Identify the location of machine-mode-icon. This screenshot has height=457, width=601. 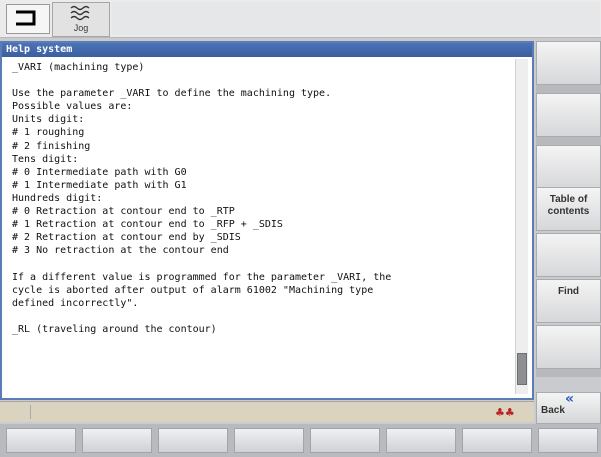
(26, 18).